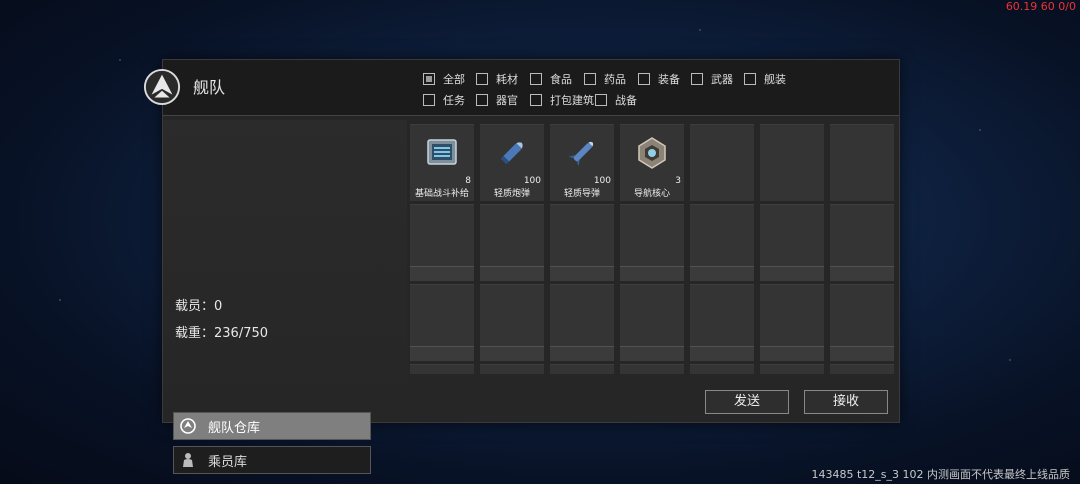 The image size is (1080, 484). What do you see at coordinates (521, 88) in the screenshot?
I see `panel-header: 舰队 全部 耗材 食品 药品 装备 武器 舰装 任务 器官 打包建筑 战备` at bounding box center [521, 88].